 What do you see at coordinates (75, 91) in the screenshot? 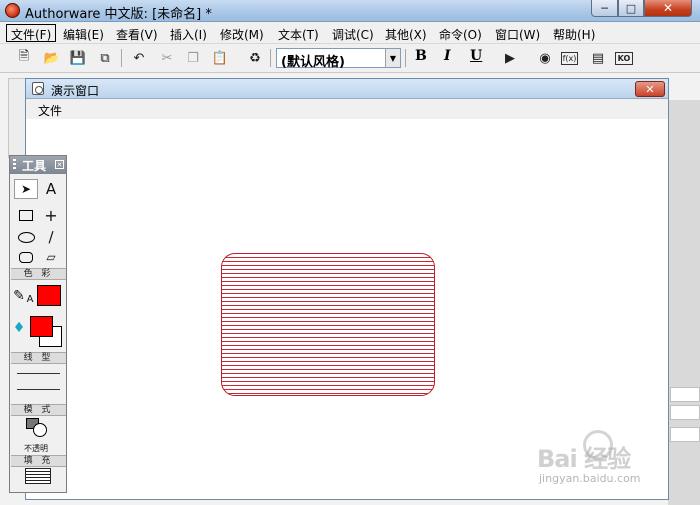
I see `presentation-window-title: 演示窗口` at bounding box center [75, 91].